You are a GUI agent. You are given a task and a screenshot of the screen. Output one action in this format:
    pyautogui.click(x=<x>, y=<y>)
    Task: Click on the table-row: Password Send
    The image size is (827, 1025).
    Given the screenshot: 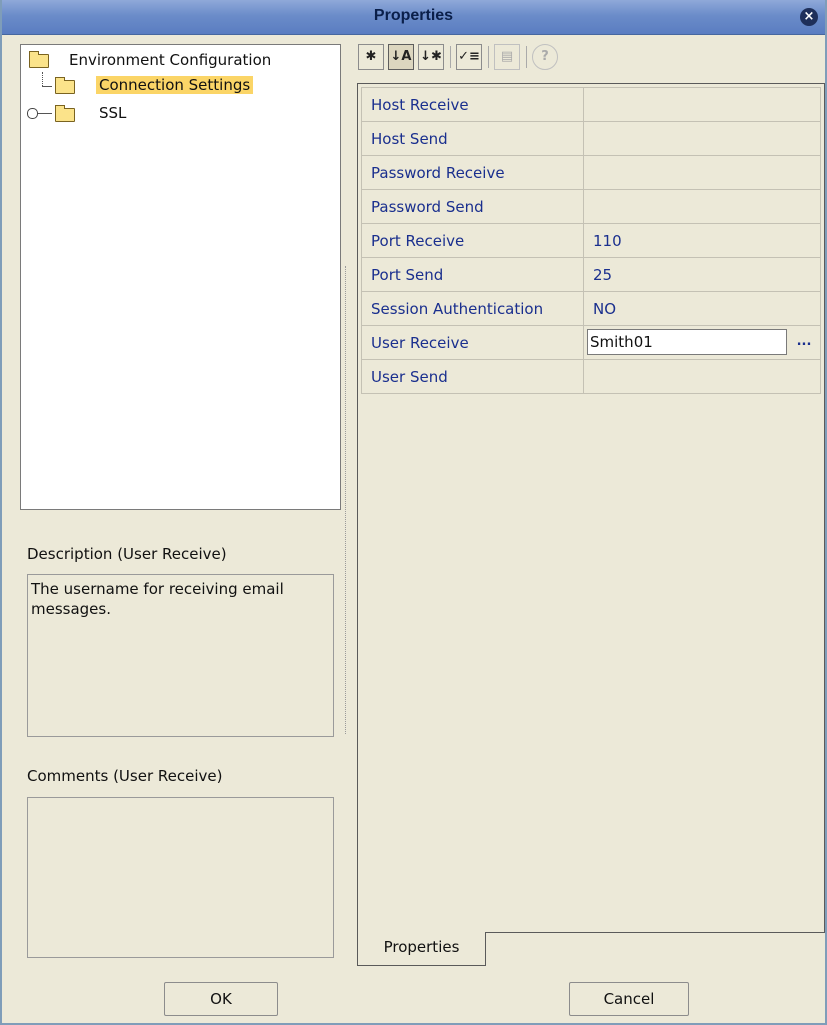 What is the action you would take?
    pyautogui.click(x=591, y=206)
    